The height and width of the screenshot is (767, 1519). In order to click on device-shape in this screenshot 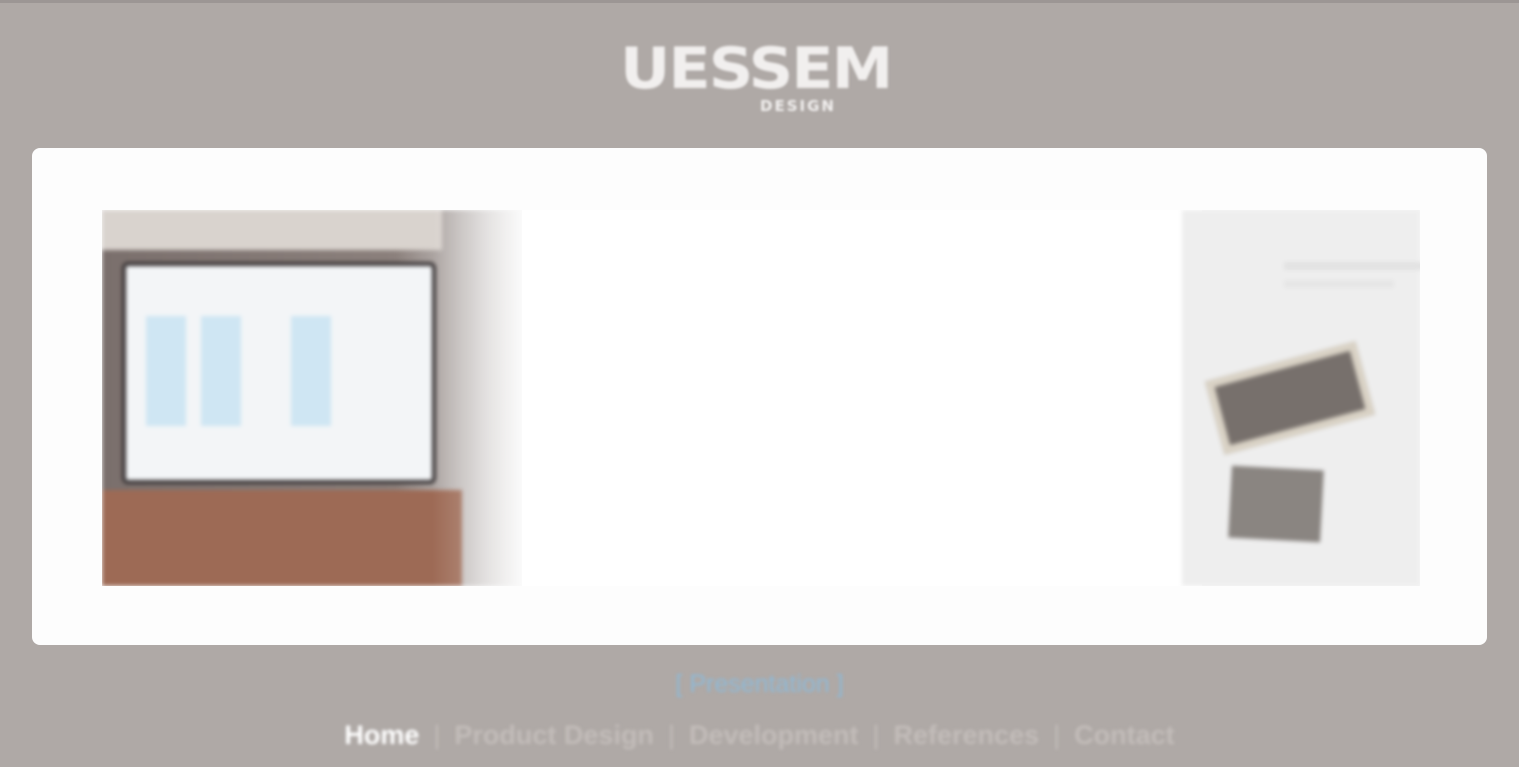, I will do `click(1290, 398)`.